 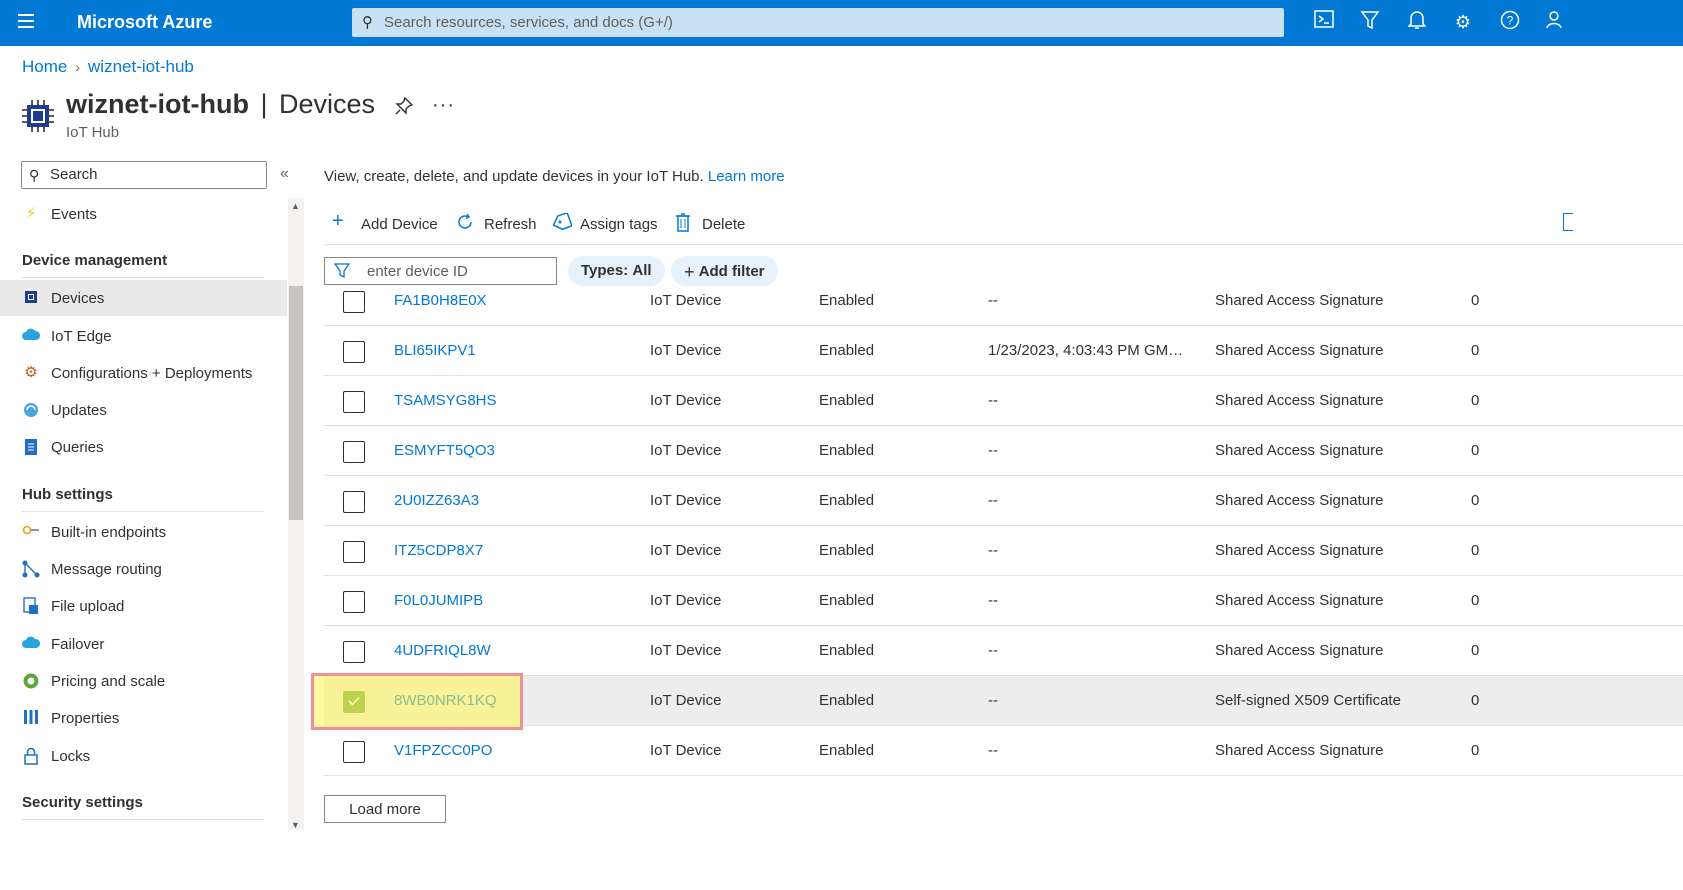 What do you see at coordinates (143, 681) in the screenshot?
I see `sidebar-item-pricing-and-scale: Pricing and scale` at bounding box center [143, 681].